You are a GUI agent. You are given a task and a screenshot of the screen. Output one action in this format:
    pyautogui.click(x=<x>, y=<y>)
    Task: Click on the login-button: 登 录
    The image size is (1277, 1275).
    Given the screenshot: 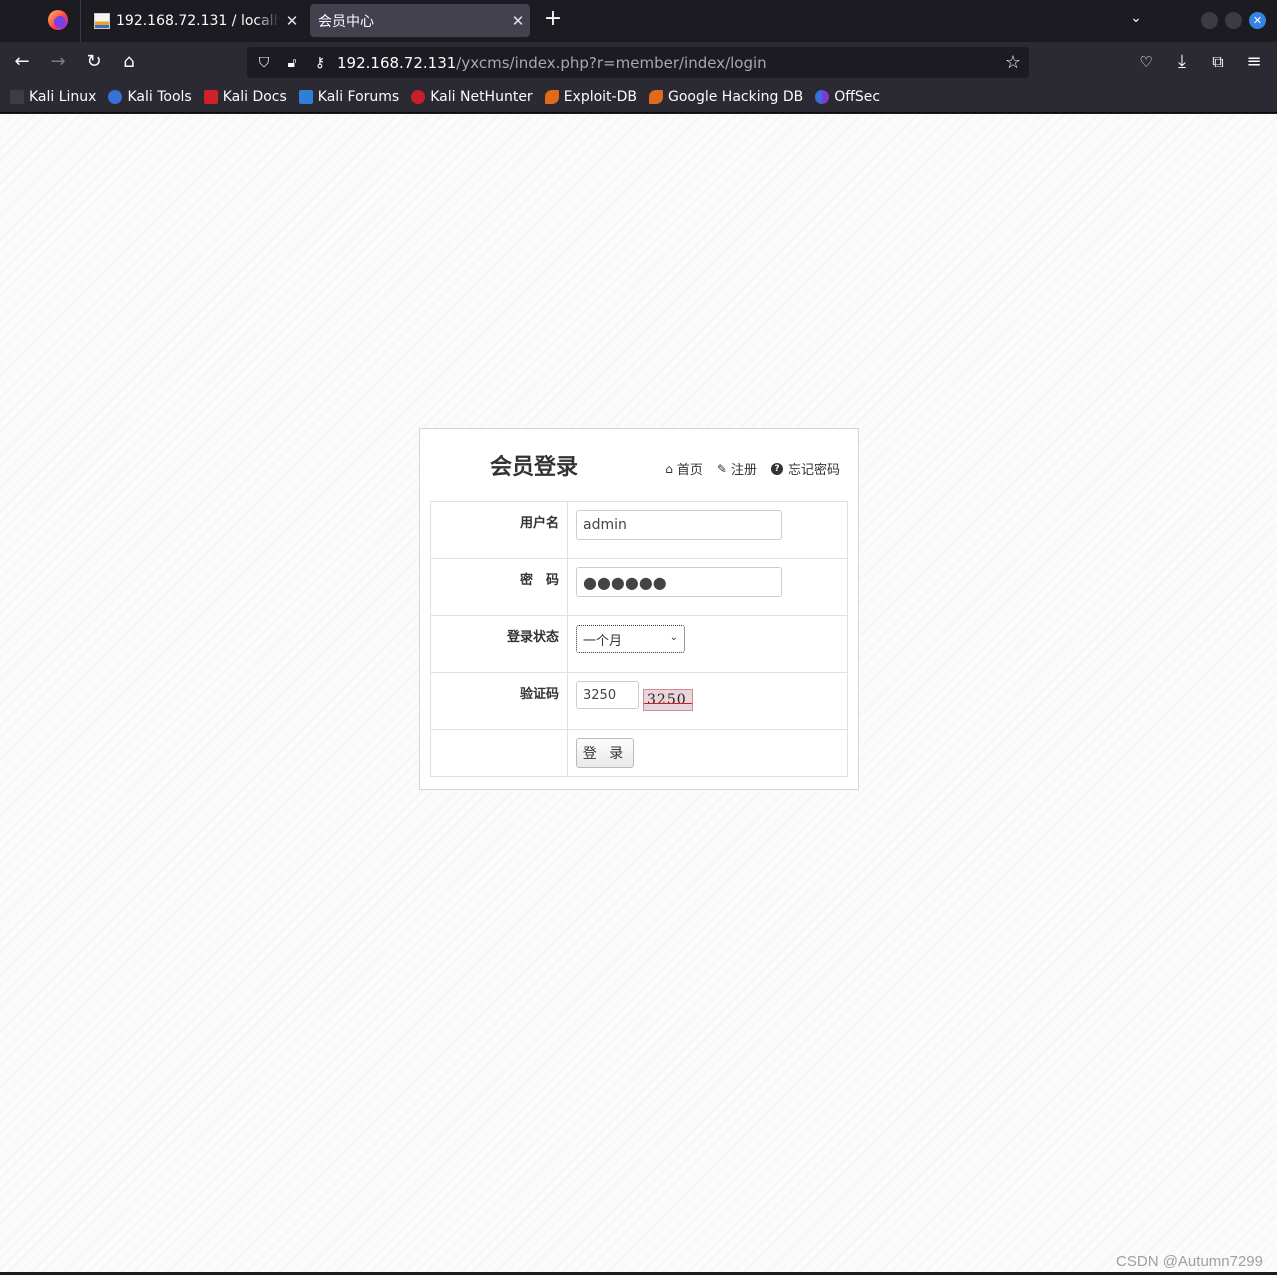 What is the action you would take?
    pyautogui.click(x=605, y=753)
    